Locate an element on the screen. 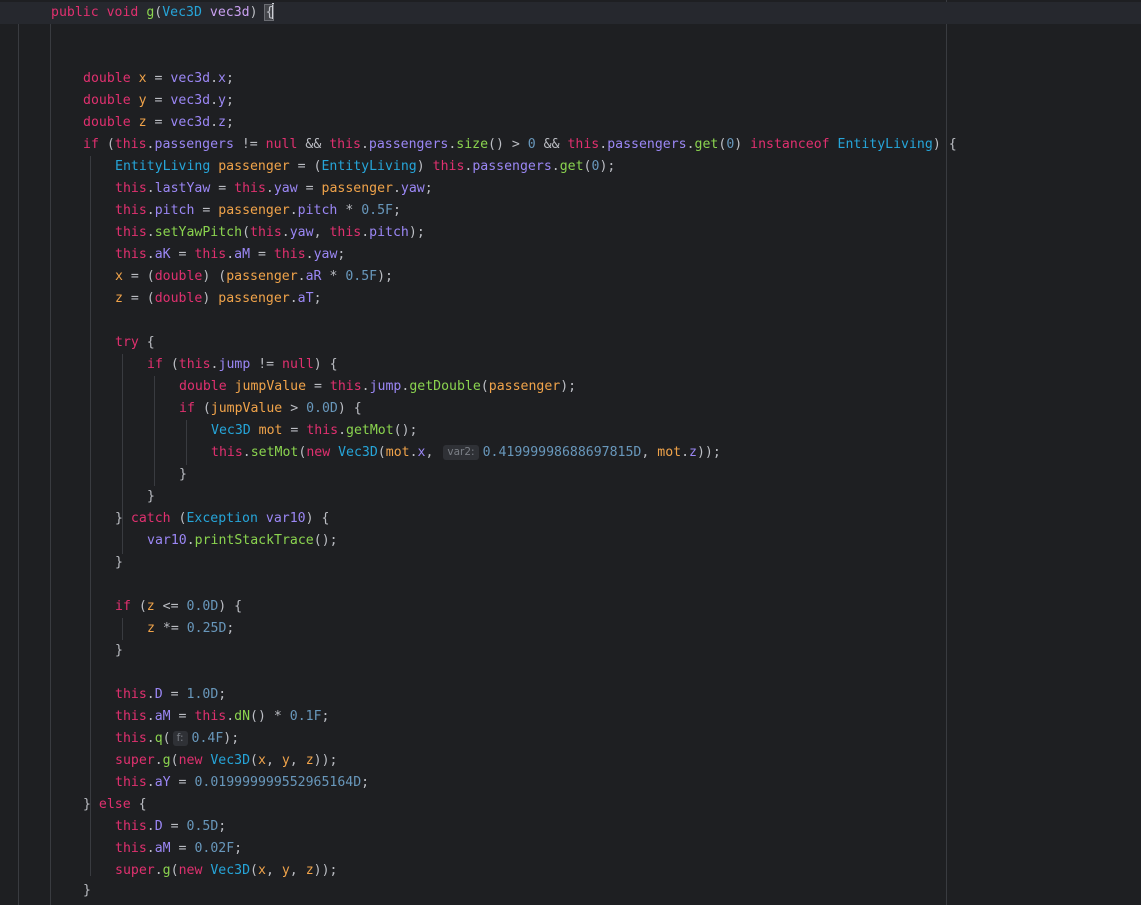 This screenshot has height=905, width=1141. number-literal: 0 is located at coordinates (531, 144).